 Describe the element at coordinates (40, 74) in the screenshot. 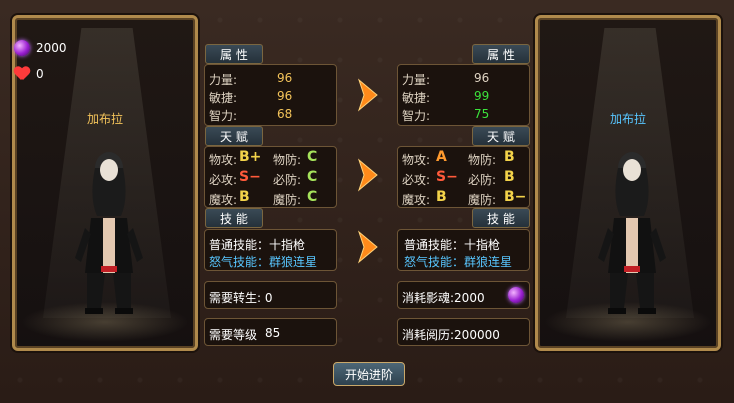

I see `heart-count: 0` at that location.